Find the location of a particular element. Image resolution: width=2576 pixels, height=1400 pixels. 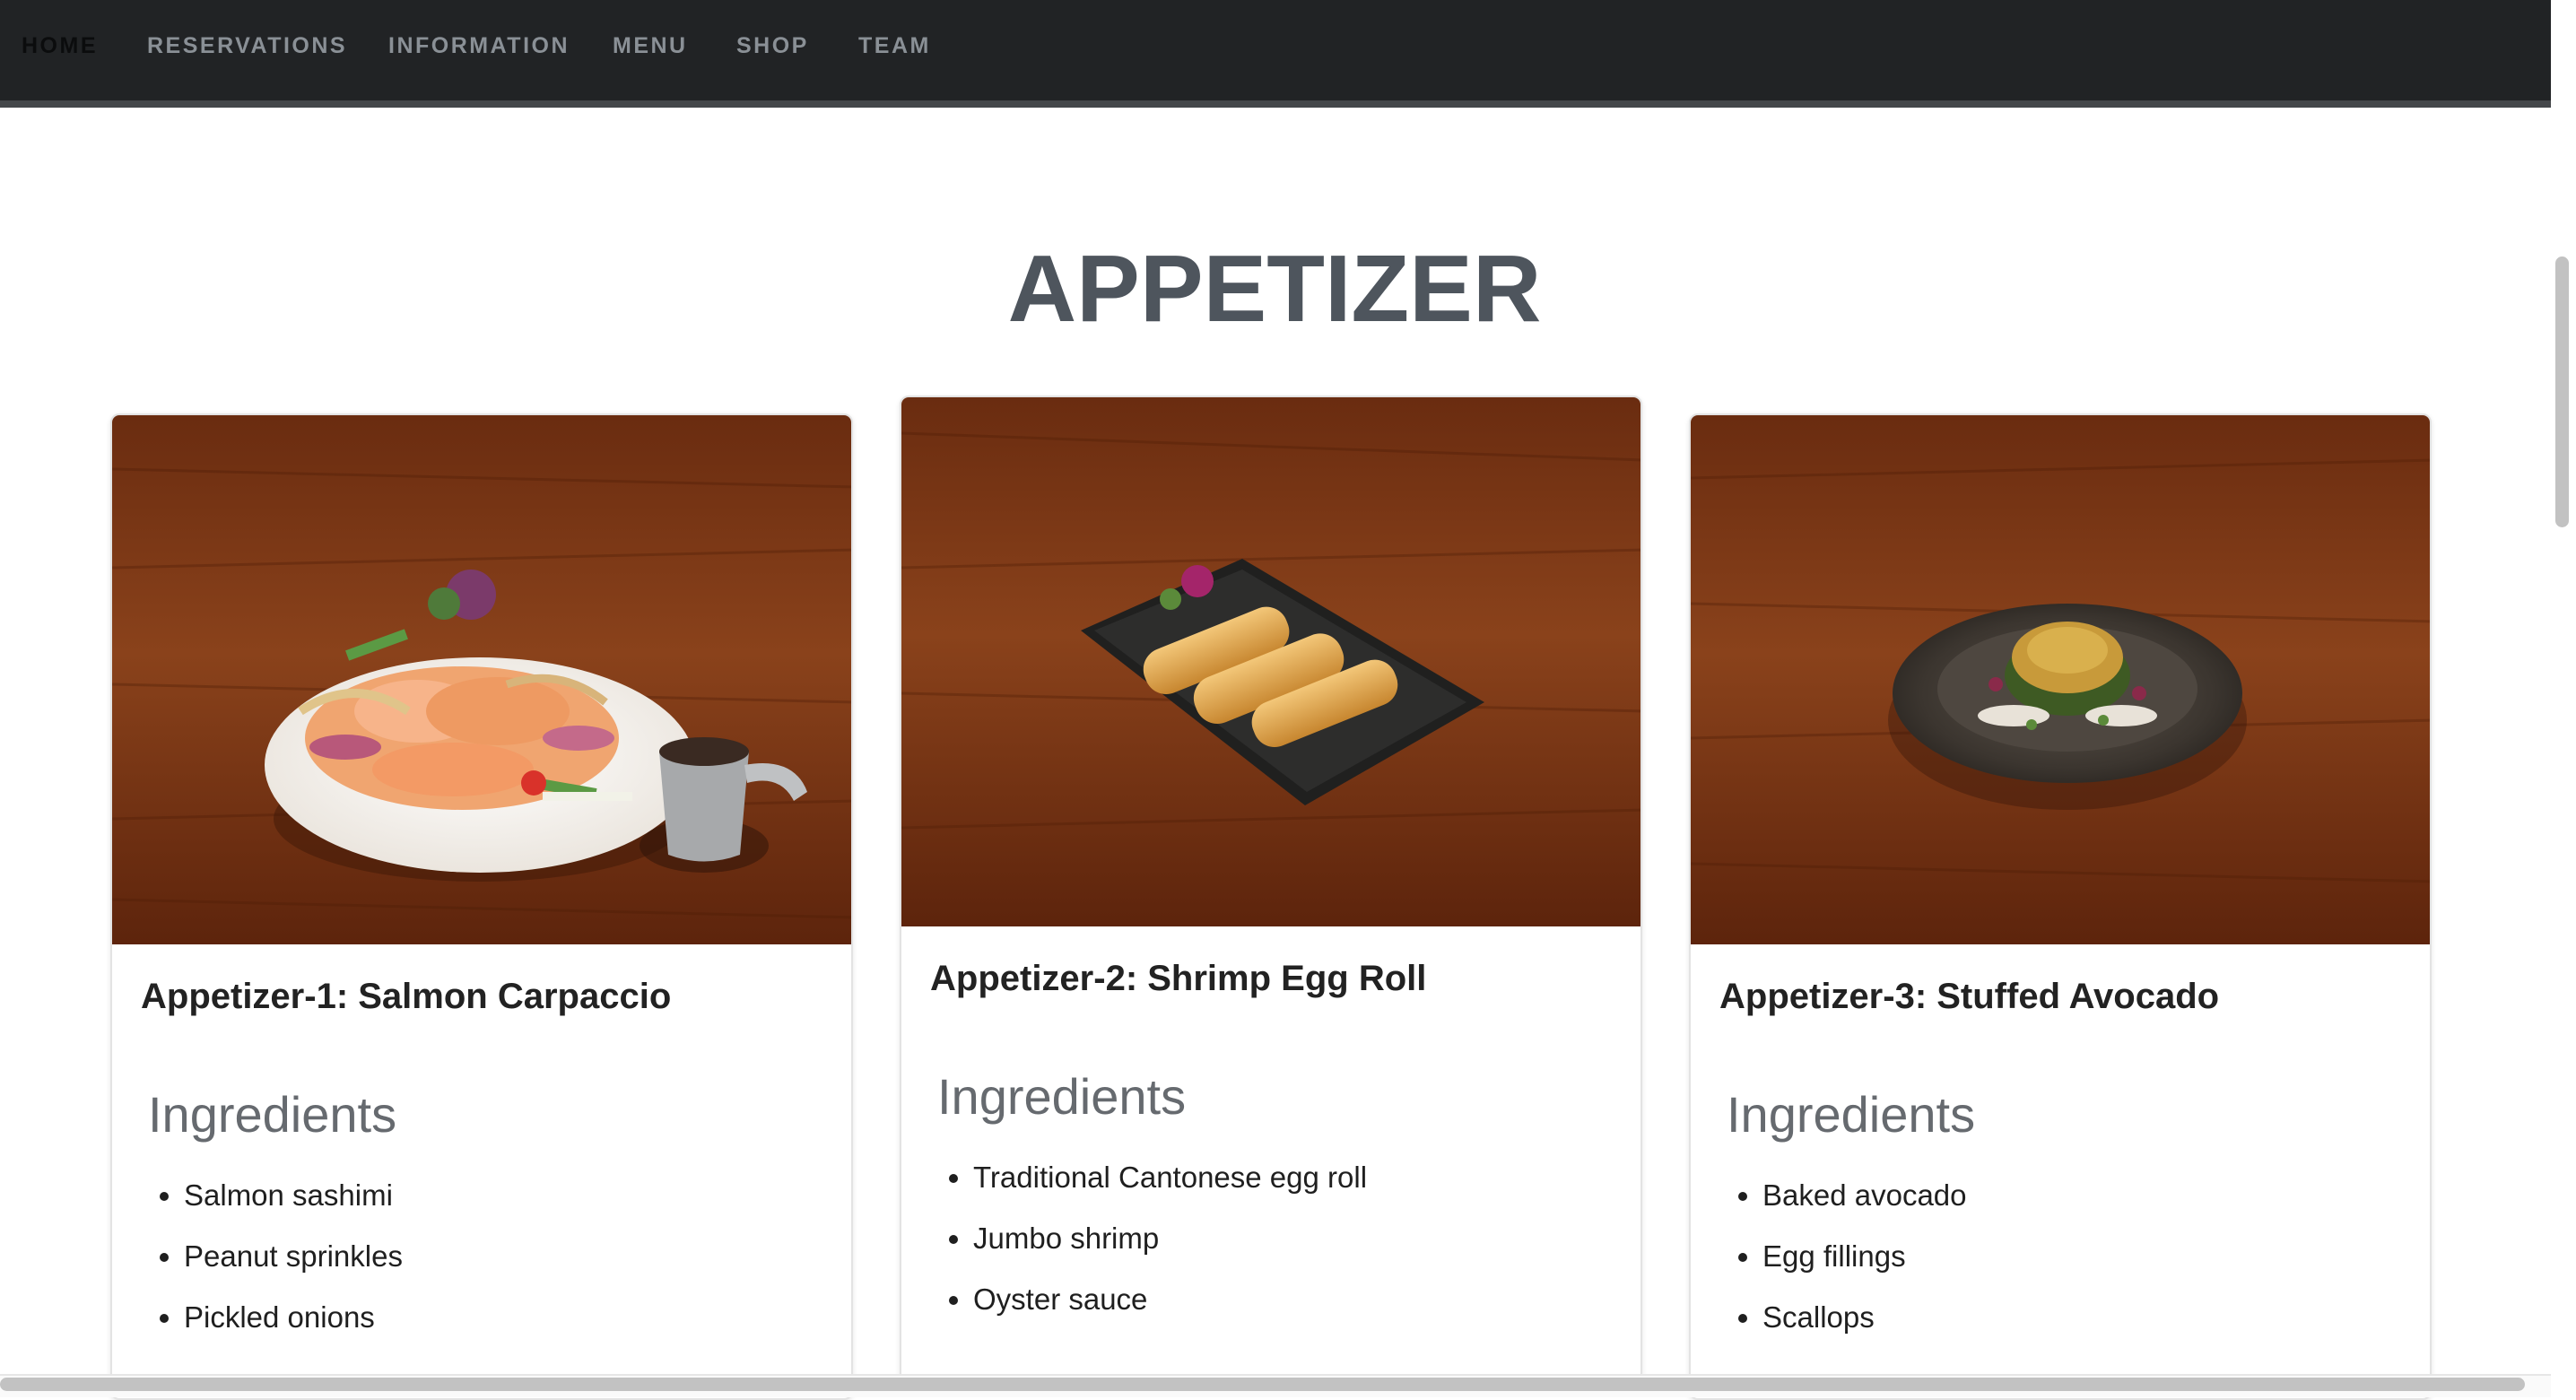

ingredient-item: Baked avocado is located at coordinates (1864, 1199).